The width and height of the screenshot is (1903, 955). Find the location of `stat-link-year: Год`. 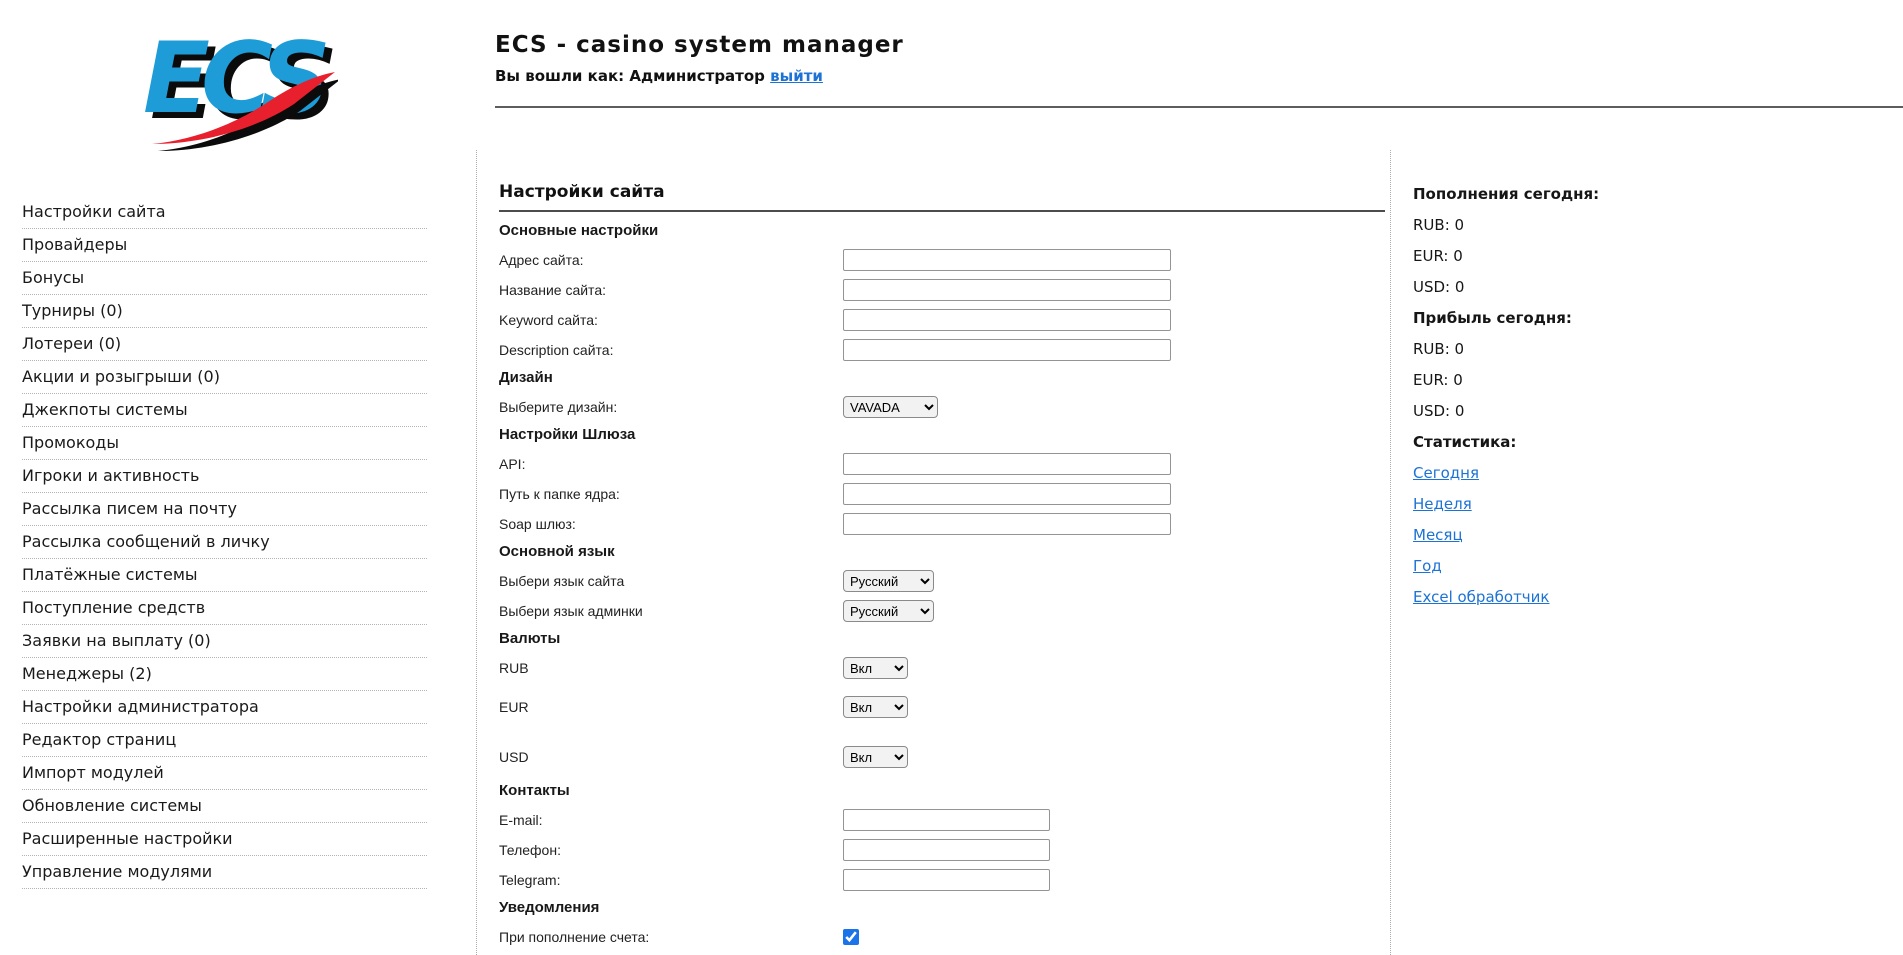

stat-link-year: Год is located at coordinates (1427, 566).